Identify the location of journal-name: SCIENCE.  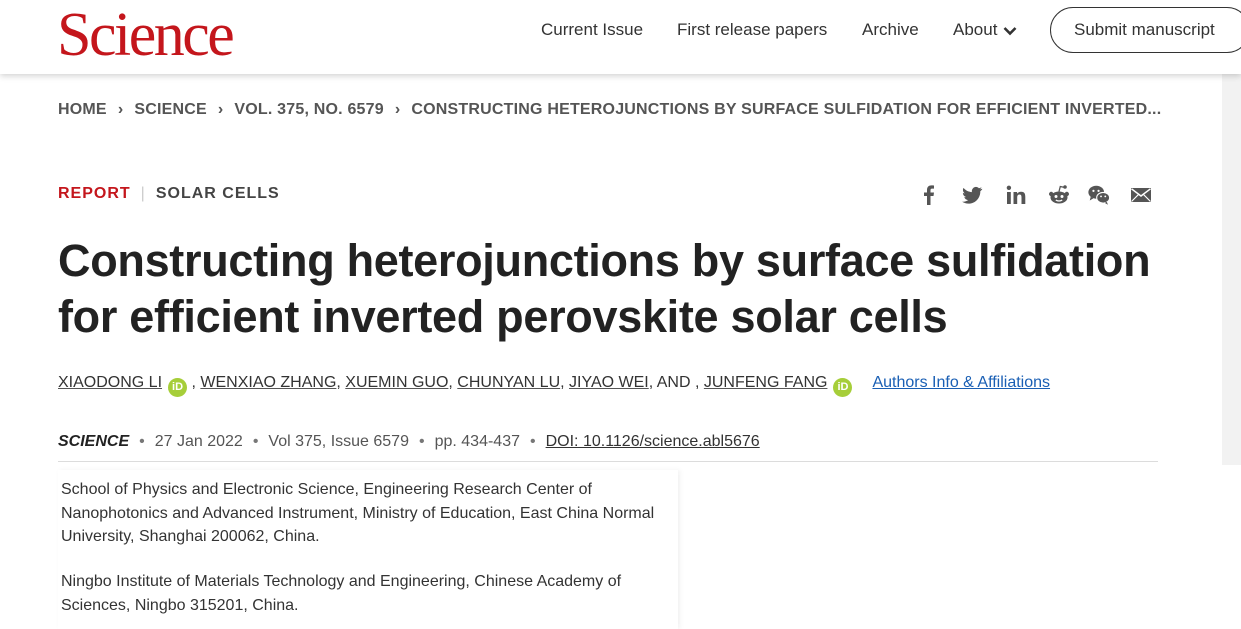
(94, 441).